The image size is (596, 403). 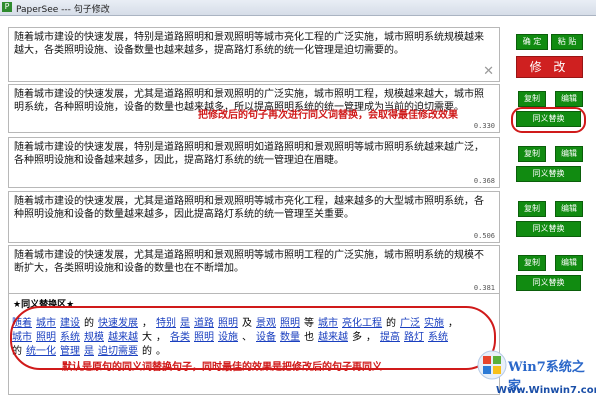 What do you see at coordinates (484, 126) in the screenshot?
I see `result-score-1: 0.330` at bounding box center [484, 126].